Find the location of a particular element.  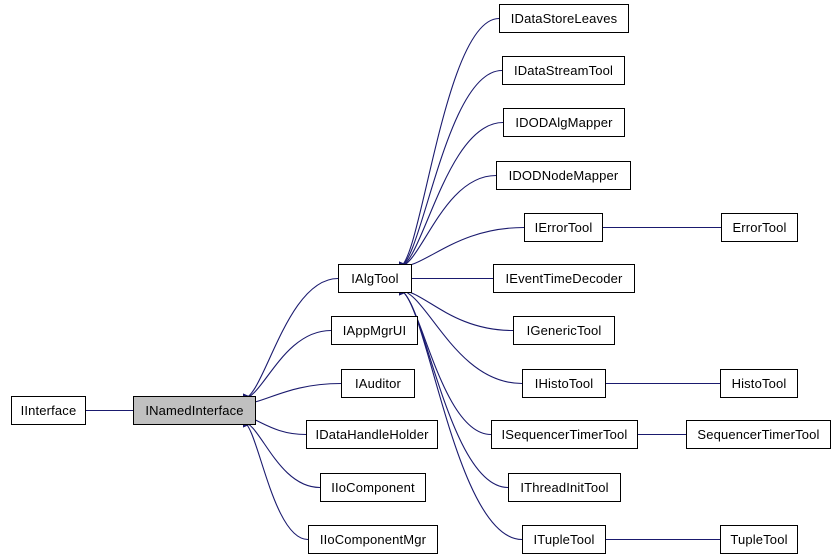

class-node-label: HistoTool is located at coordinates (759, 383).